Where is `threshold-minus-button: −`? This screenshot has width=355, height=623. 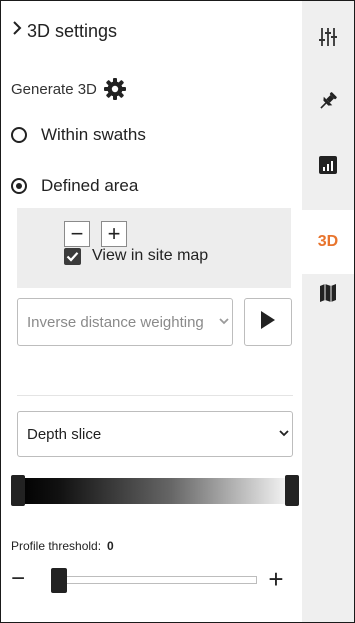 threshold-minus-button: − is located at coordinates (26, 579).